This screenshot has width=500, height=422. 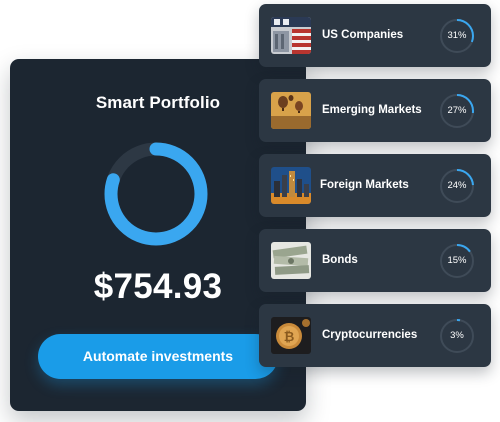 What do you see at coordinates (457, 35) in the screenshot?
I see `allocation-percent: 31%` at bounding box center [457, 35].